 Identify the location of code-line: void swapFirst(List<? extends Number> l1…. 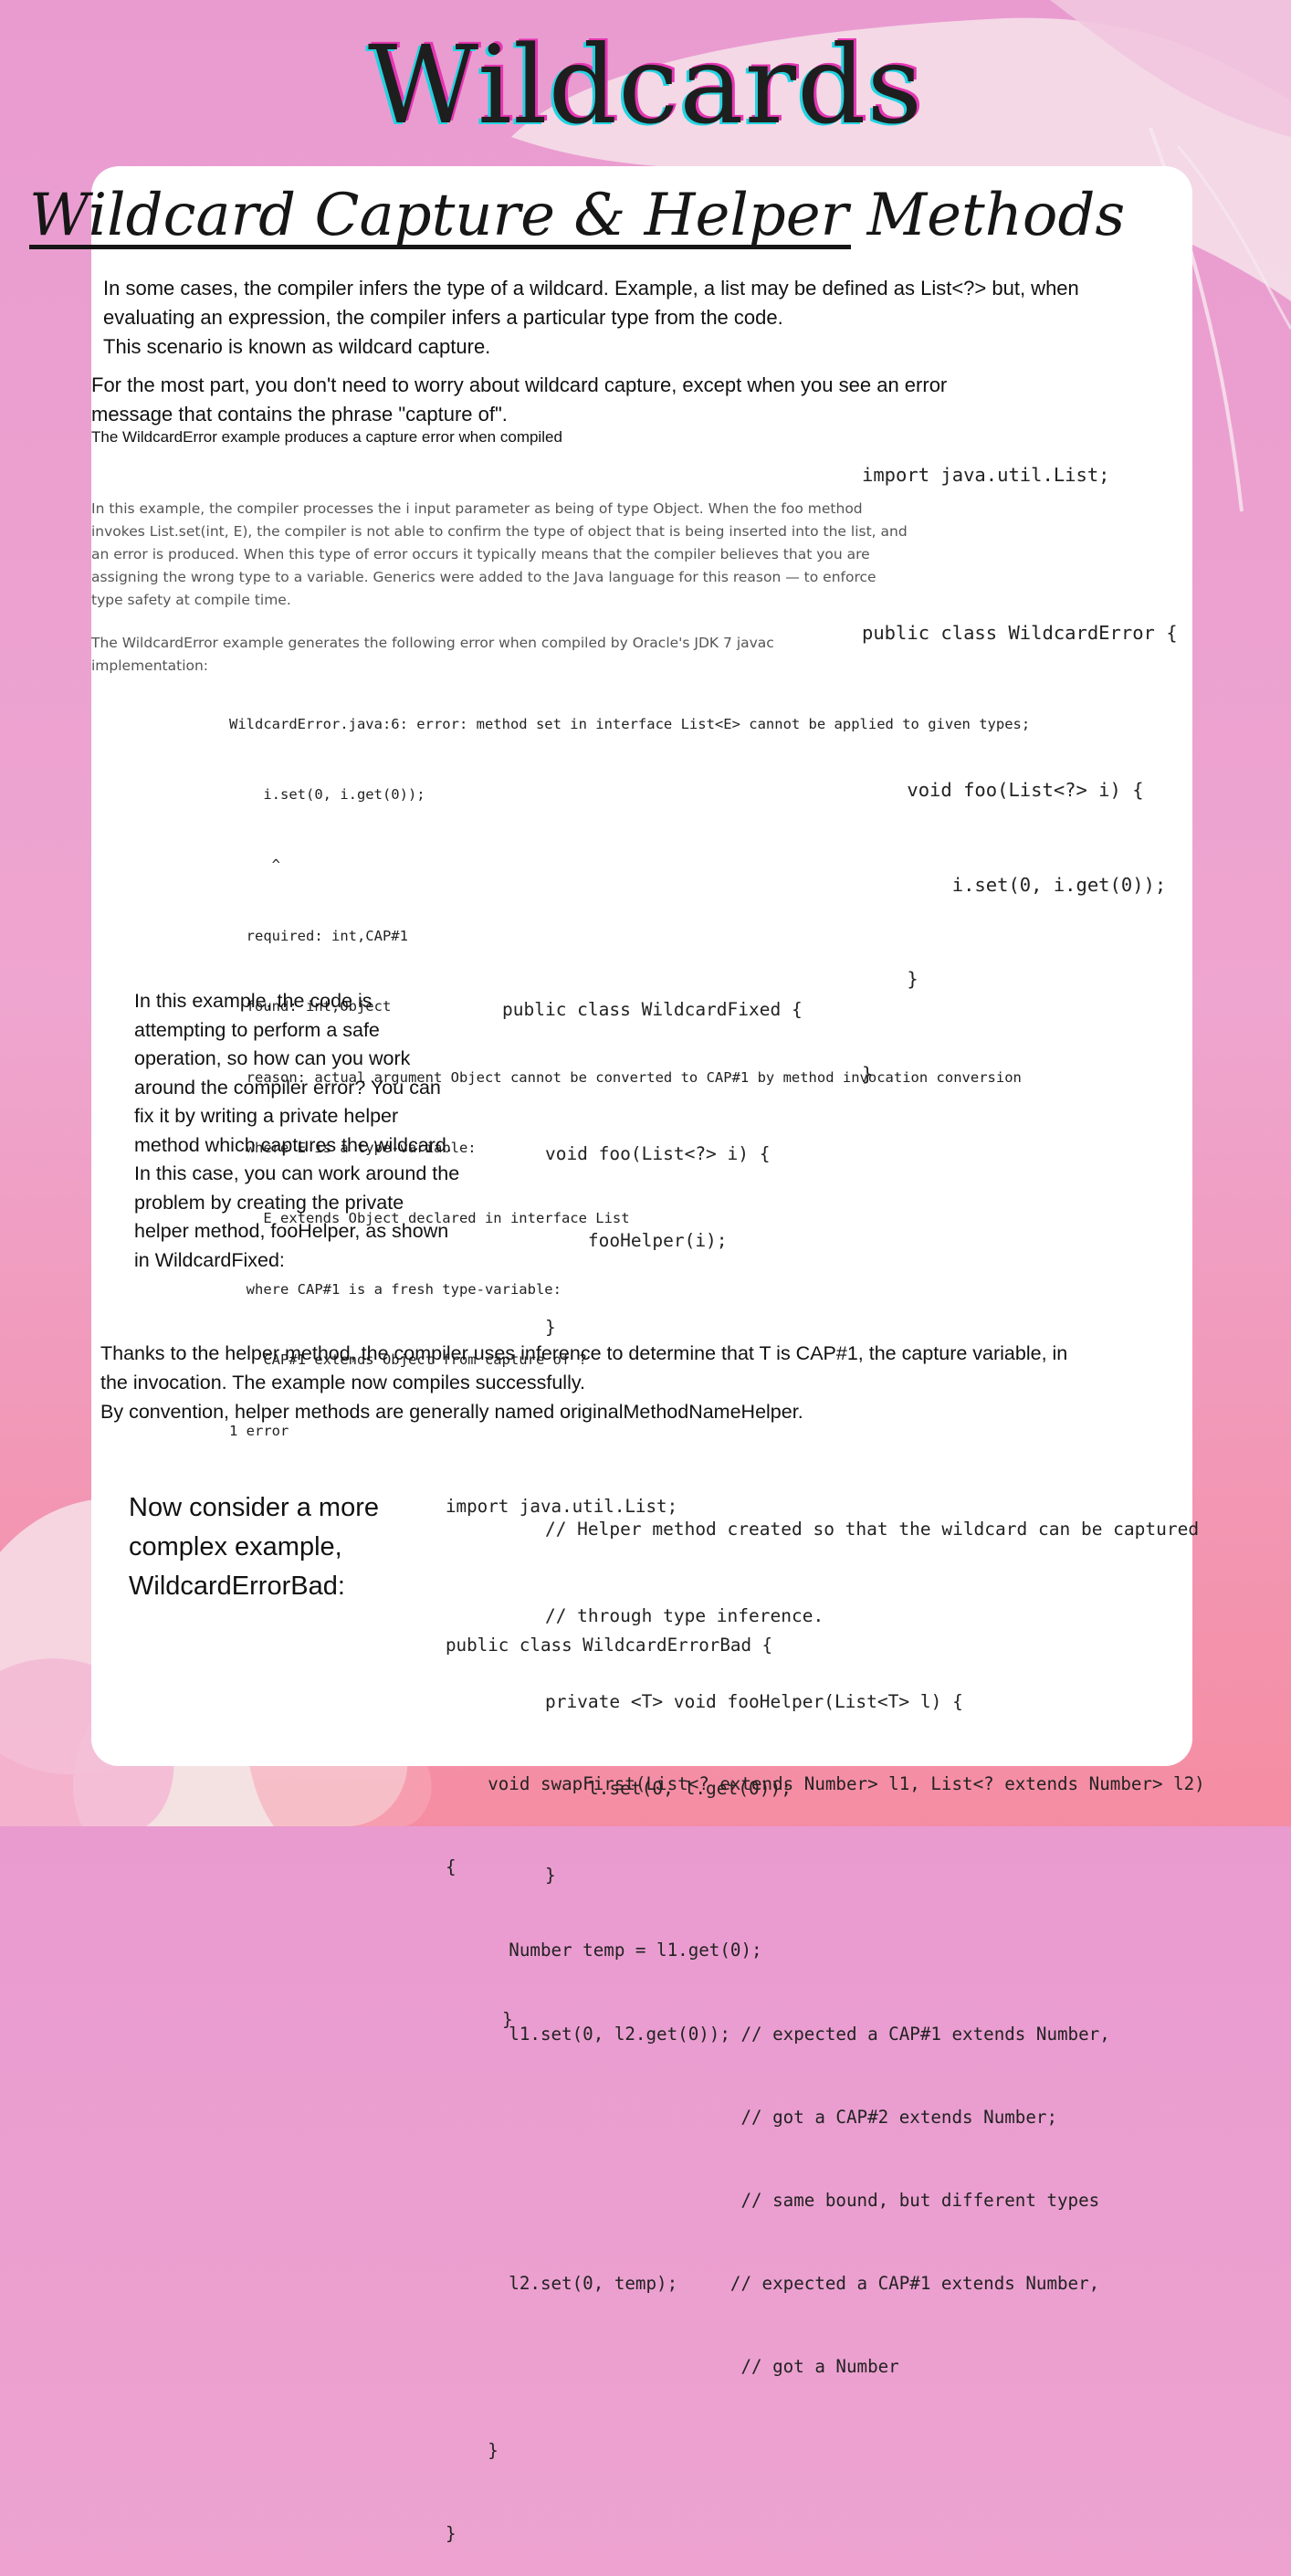
(825, 1783).